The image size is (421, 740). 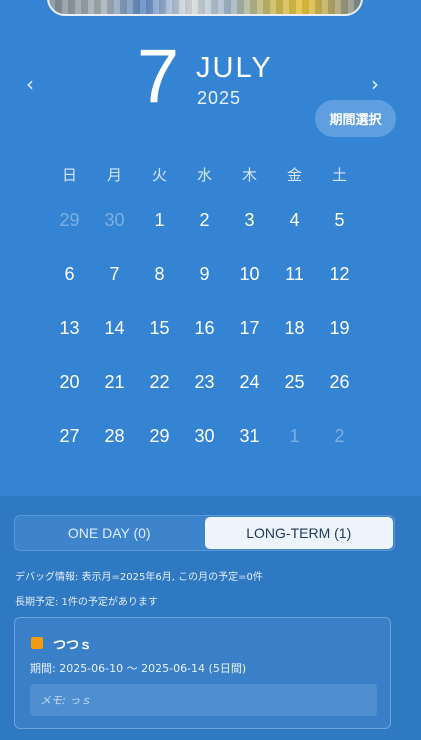 I want to click on weekday-label: 水, so click(x=204, y=175).